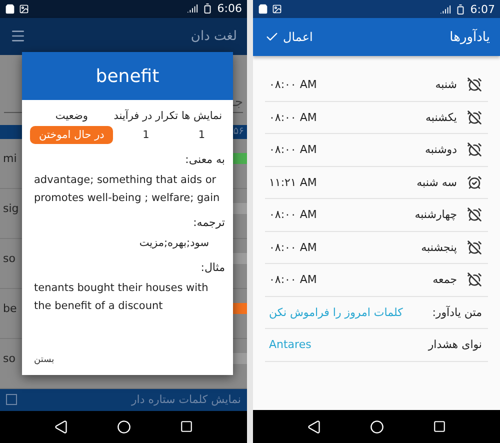 The width and height of the screenshot is (500, 443). What do you see at coordinates (212, 267) in the screenshot?
I see `section-label: مثال:` at bounding box center [212, 267].